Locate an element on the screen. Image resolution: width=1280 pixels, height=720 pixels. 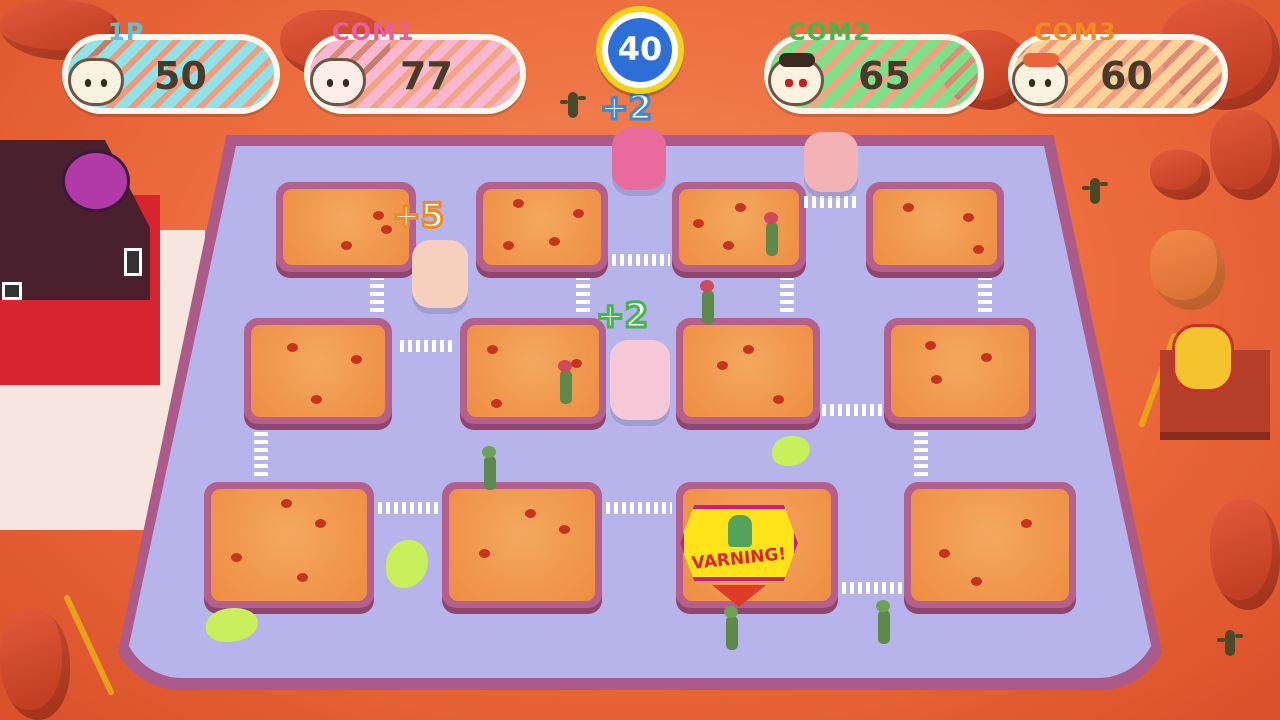
points-popup: +5 is located at coordinates (417, 216).